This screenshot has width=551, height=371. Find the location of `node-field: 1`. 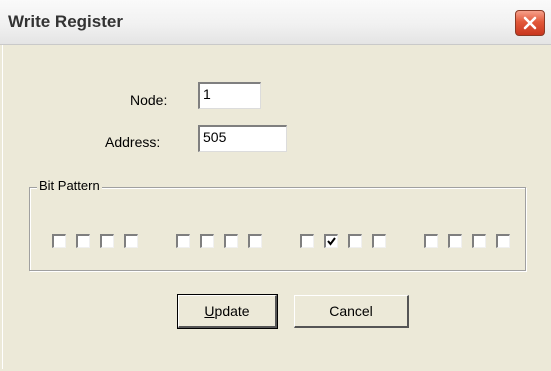

node-field: 1 is located at coordinates (229, 95).